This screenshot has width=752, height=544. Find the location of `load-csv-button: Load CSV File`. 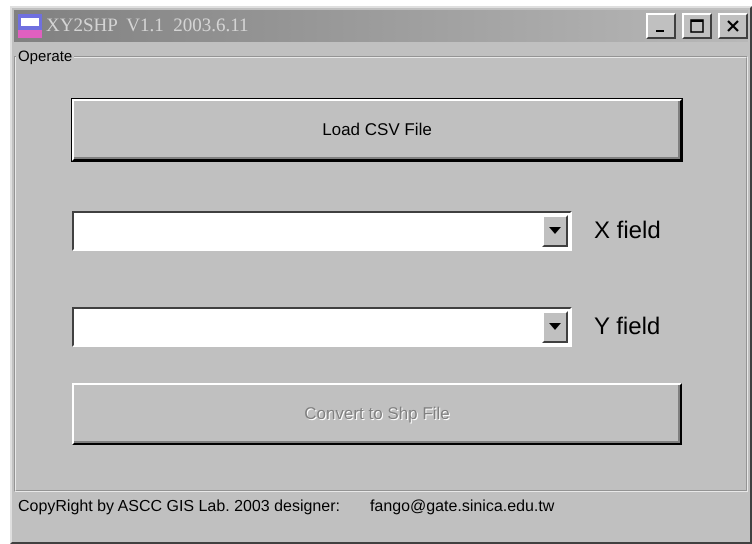

load-csv-button: Load CSV File is located at coordinates (377, 130).